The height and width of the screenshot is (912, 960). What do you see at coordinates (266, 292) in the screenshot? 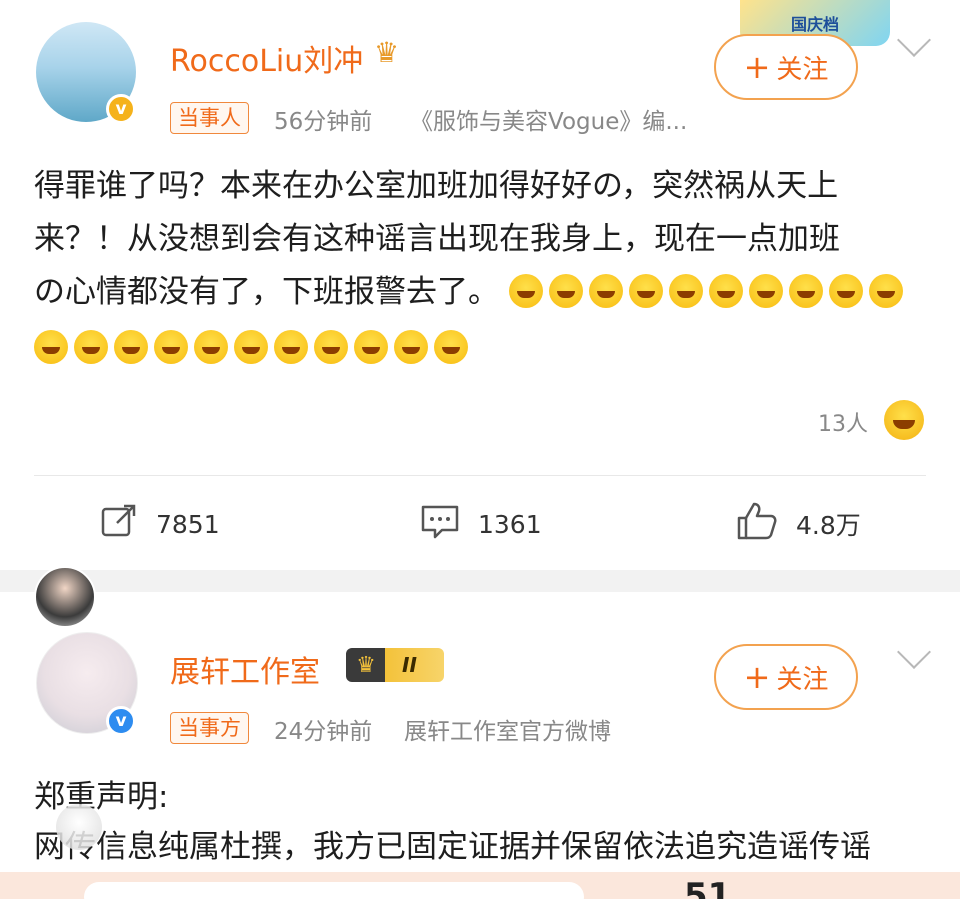
I see `content-line-text: の心情都没有了，下班报警去了。` at bounding box center [266, 292].